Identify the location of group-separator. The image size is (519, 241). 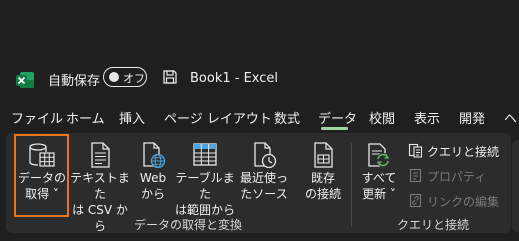
(351, 185).